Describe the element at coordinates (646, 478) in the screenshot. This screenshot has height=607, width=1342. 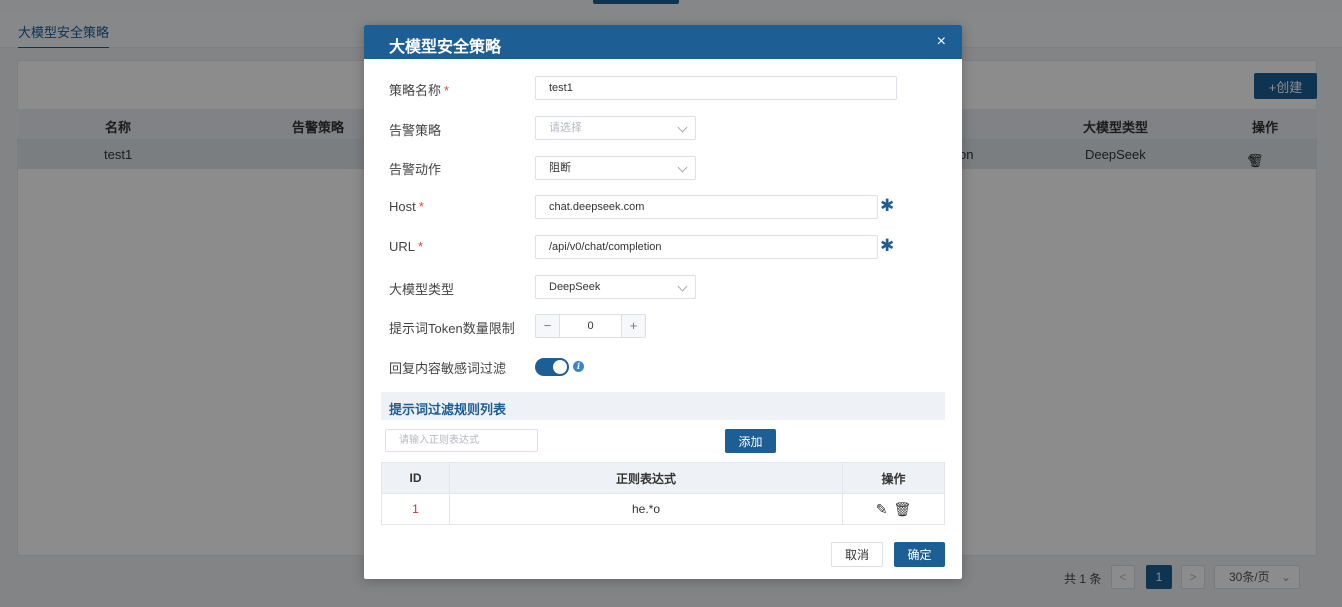
I see `col-regex: 正则表达式` at that location.